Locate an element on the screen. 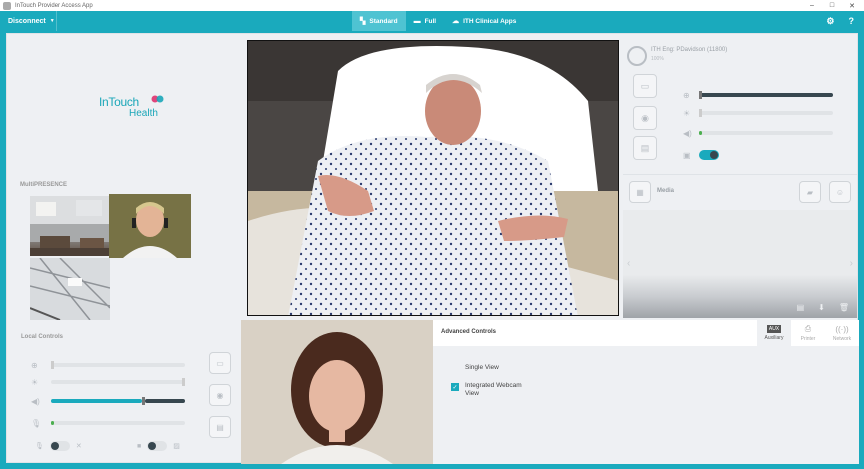 Image resolution: width=864 pixels, height=469 pixels. robot-volume-slider is located at coordinates (766, 133).